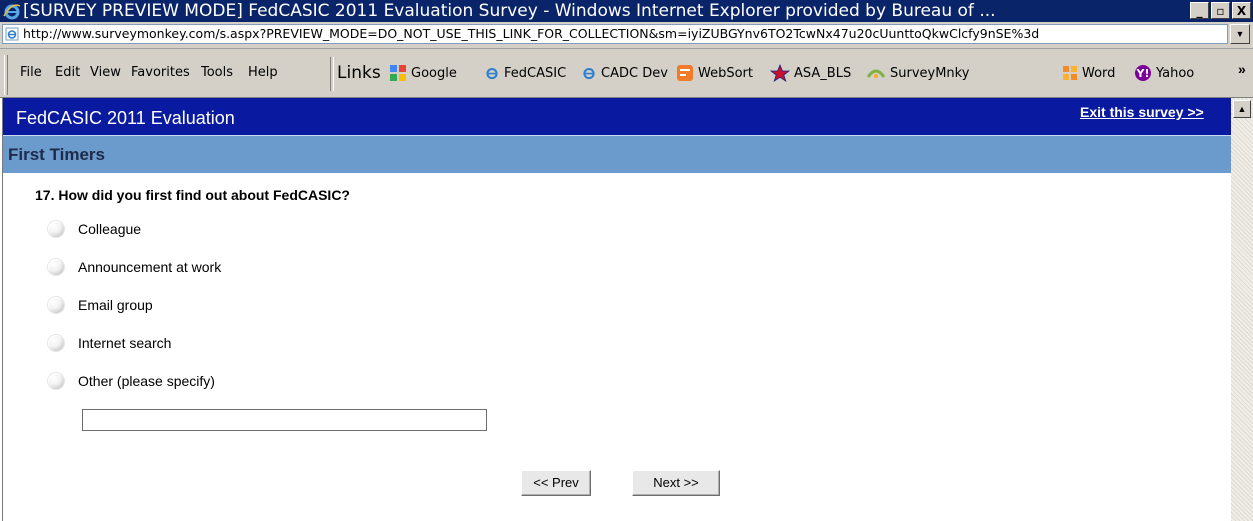 The image size is (1253, 521). What do you see at coordinates (125, 118) in the screenshot?
I see `survey-title: FedCASIC 2011 Evaluation` at bounding box center [125, 118].